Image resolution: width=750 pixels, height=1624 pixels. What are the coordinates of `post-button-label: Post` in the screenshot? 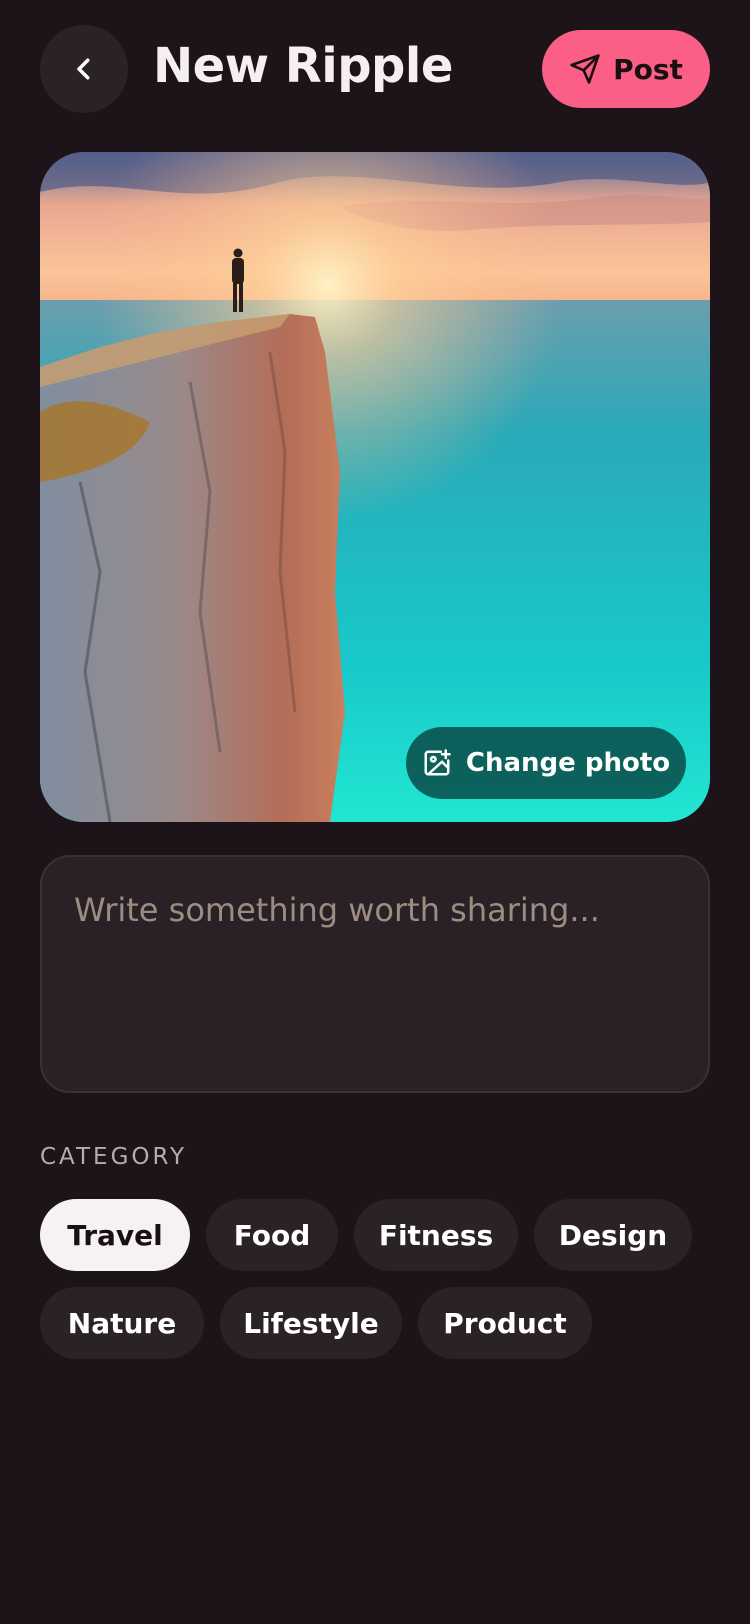 It's located at (648, 69).